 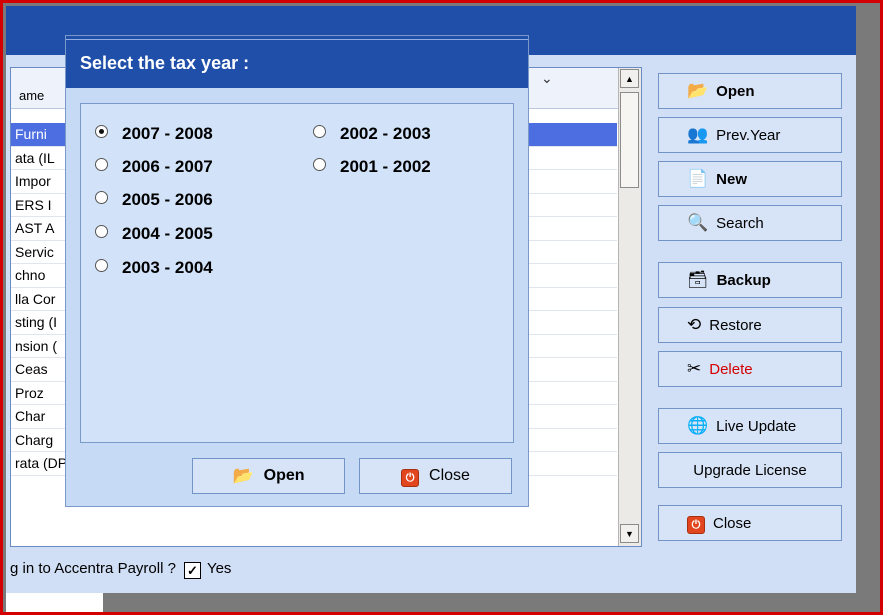 I want to click on close-button: ⏻ Close, so click(x=750, y=523).